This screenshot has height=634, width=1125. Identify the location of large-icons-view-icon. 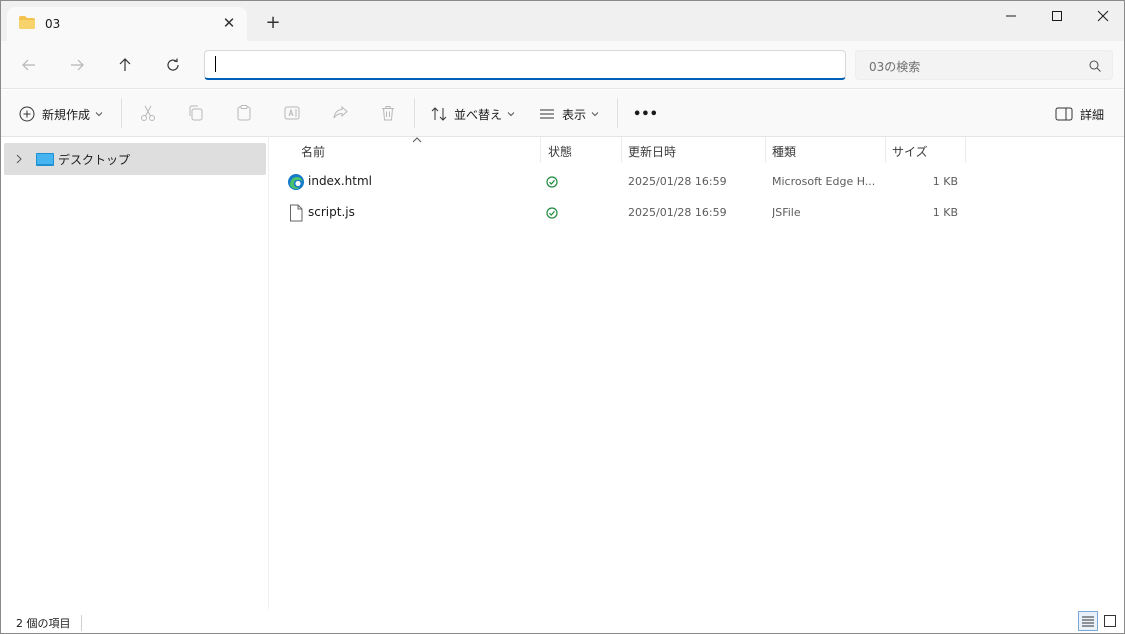
(1110, 621).